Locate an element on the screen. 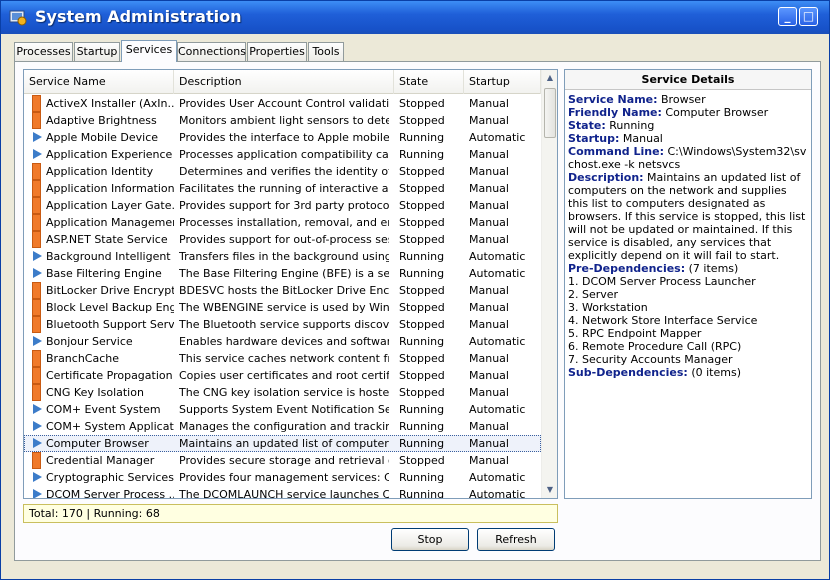  pre-dependencies-count: (7 items) is located at coordinates (713, 268).